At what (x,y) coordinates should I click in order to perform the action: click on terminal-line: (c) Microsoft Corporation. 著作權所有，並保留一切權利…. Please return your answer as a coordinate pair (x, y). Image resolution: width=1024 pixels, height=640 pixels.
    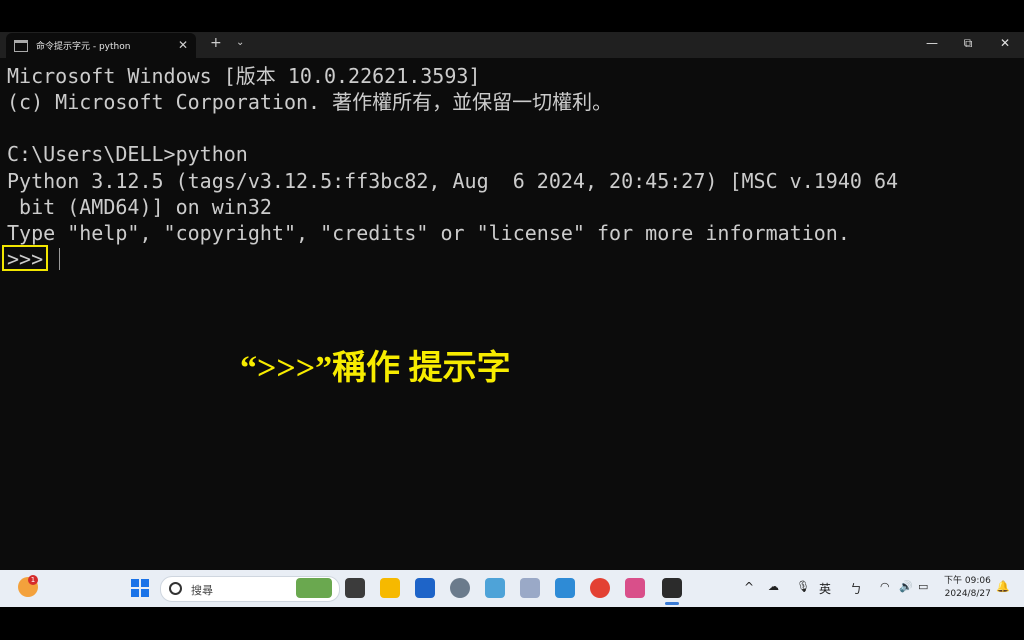
    Looking at the image, I should click on (310, 102).